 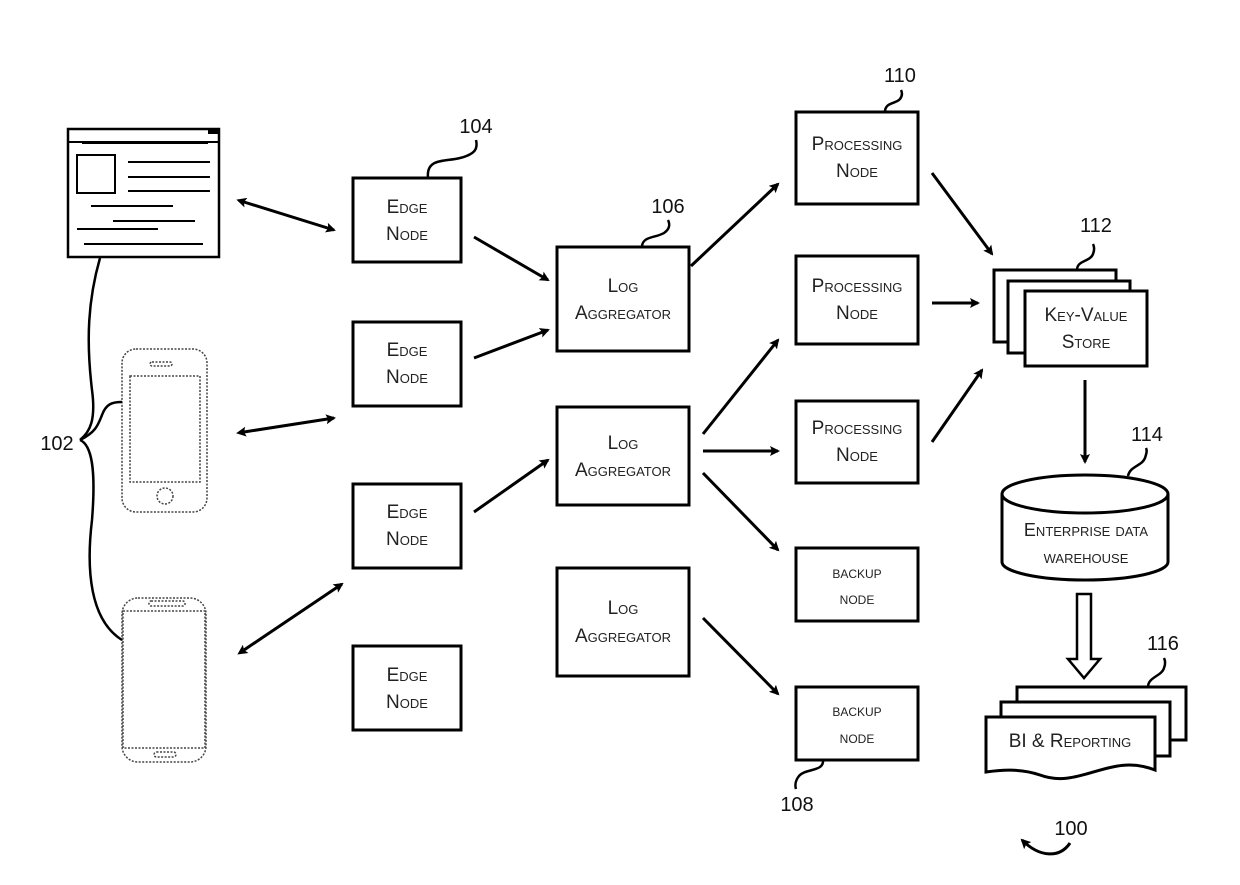 I want to click on processing-kv-links, so click(x=962, y=307).